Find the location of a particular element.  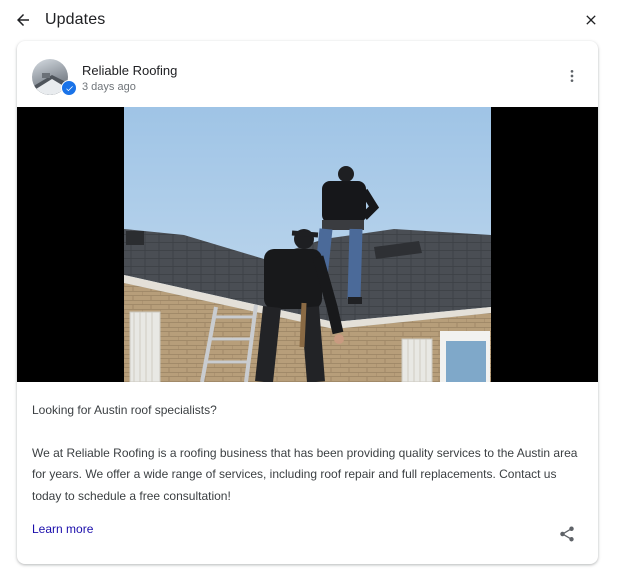

arrow-left-icon is located at coordinates (23, 20).